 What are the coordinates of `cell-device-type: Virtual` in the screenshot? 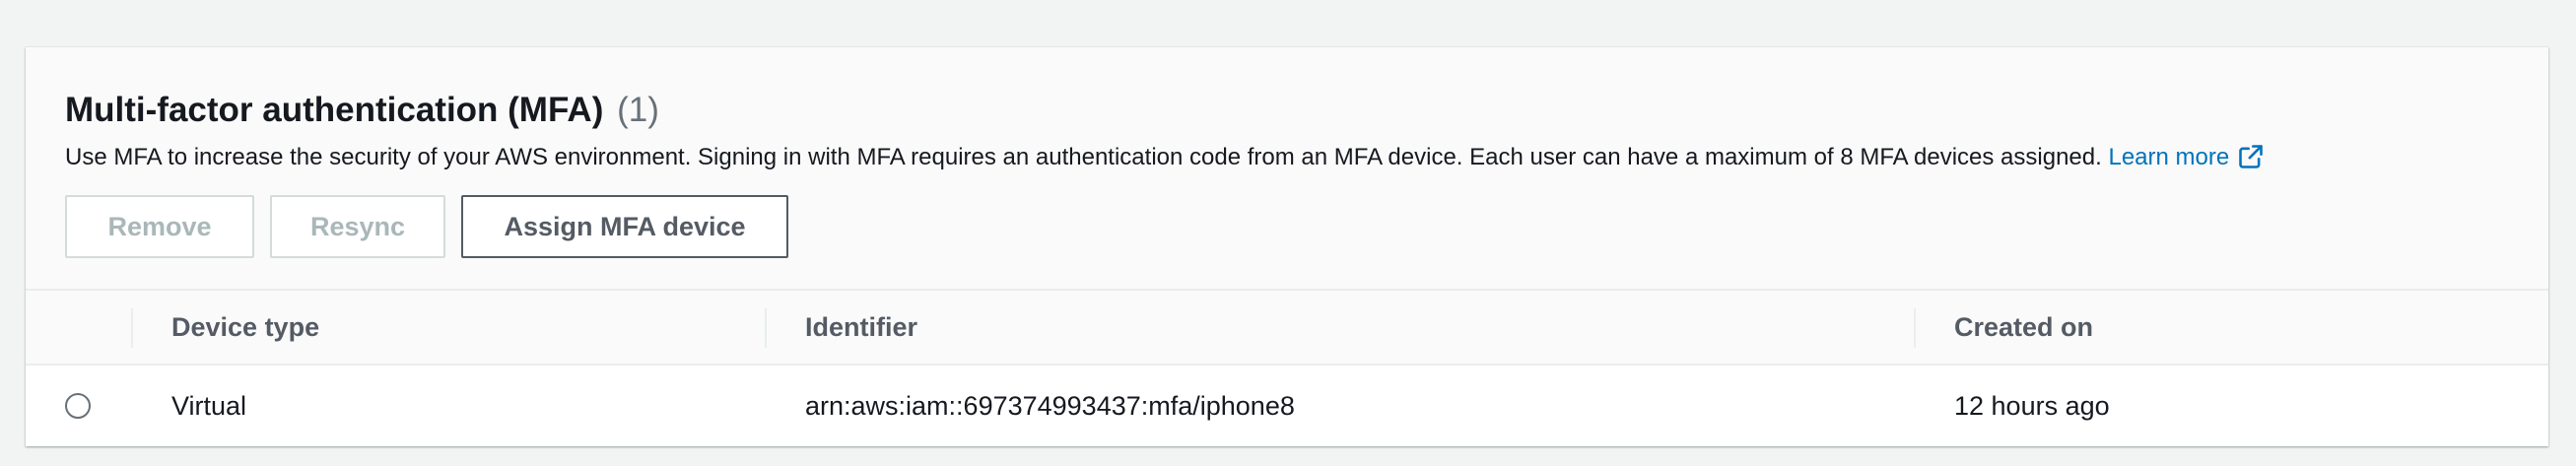 It's located at (209, 405).